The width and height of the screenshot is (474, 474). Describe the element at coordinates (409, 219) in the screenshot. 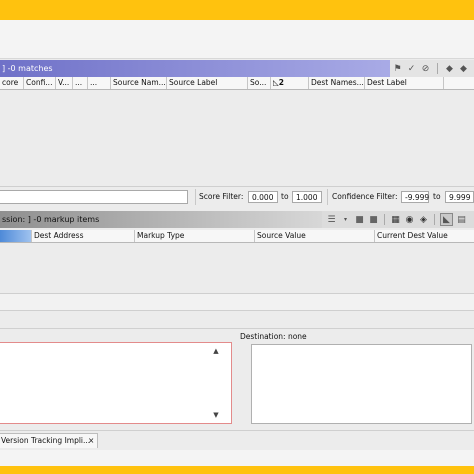

I see `target-icon: ◉` at that location.